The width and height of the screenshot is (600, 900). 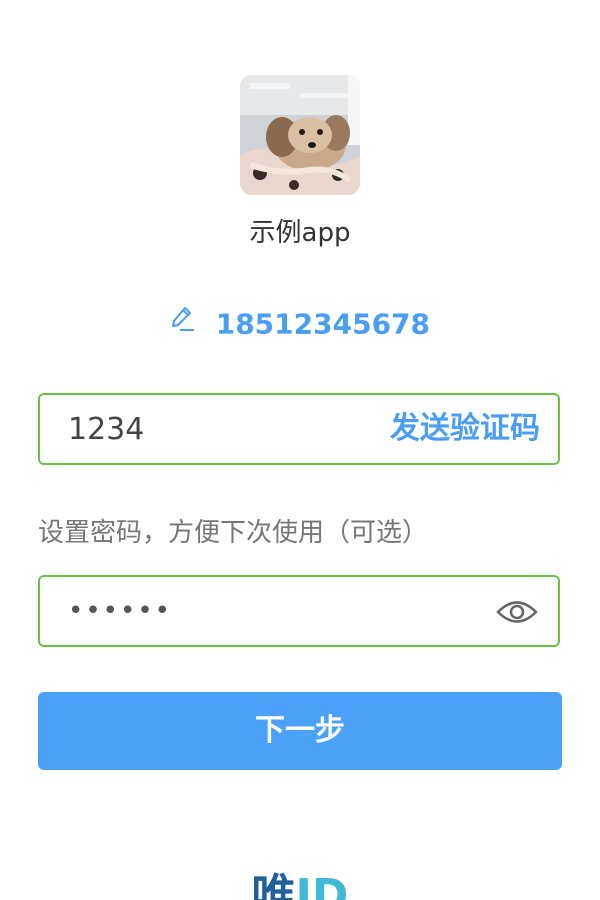 I want to click on verification-code-input, so click(x=218, y=429).